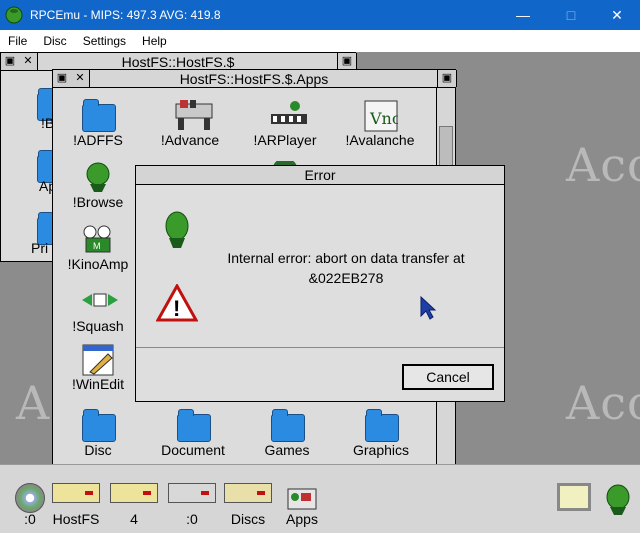 Image resolution: width=640 pixels, height=533 pixels. What do you see at coordinates (76, 505) in the screenshot?
I see `iconbar-hostfs: HostFS` at bounding box center [76, 505].